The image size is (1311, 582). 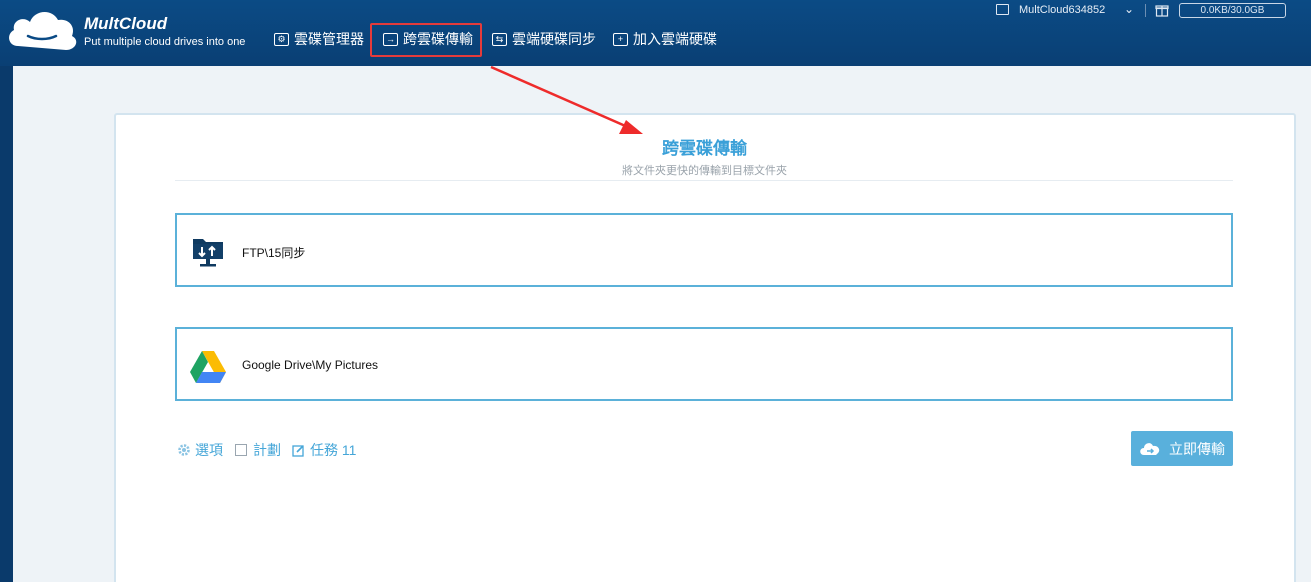 I want to click on nav-label: 雲端硬碟同步, so click(x=554, y=39).